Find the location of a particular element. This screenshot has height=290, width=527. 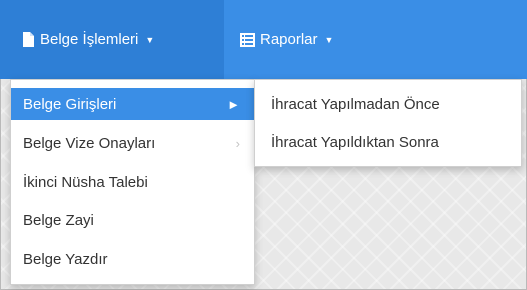

nav-belge-islemleri-label: Belge İşlemleri is located at coordinates (89, 39).